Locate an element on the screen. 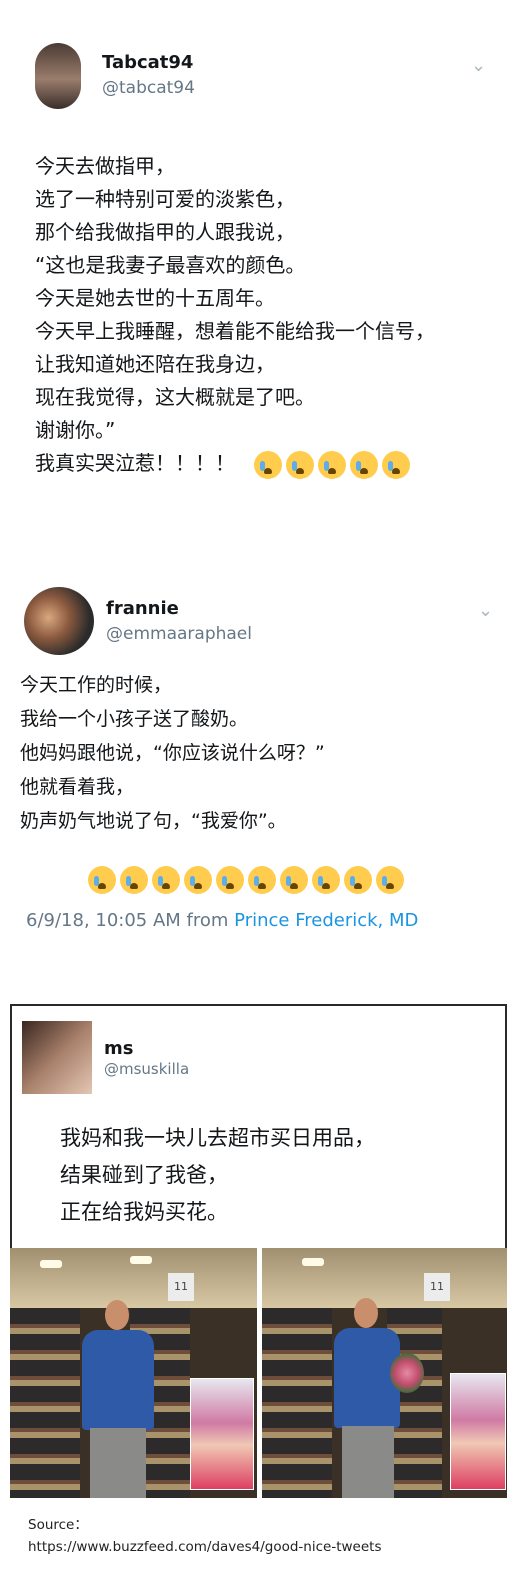 Image resolution: width=520 pixels, height=1573 pixels. tweet-line: “这也是我妻子最喜欢的颜色。 is located at coordinates (170, 265).